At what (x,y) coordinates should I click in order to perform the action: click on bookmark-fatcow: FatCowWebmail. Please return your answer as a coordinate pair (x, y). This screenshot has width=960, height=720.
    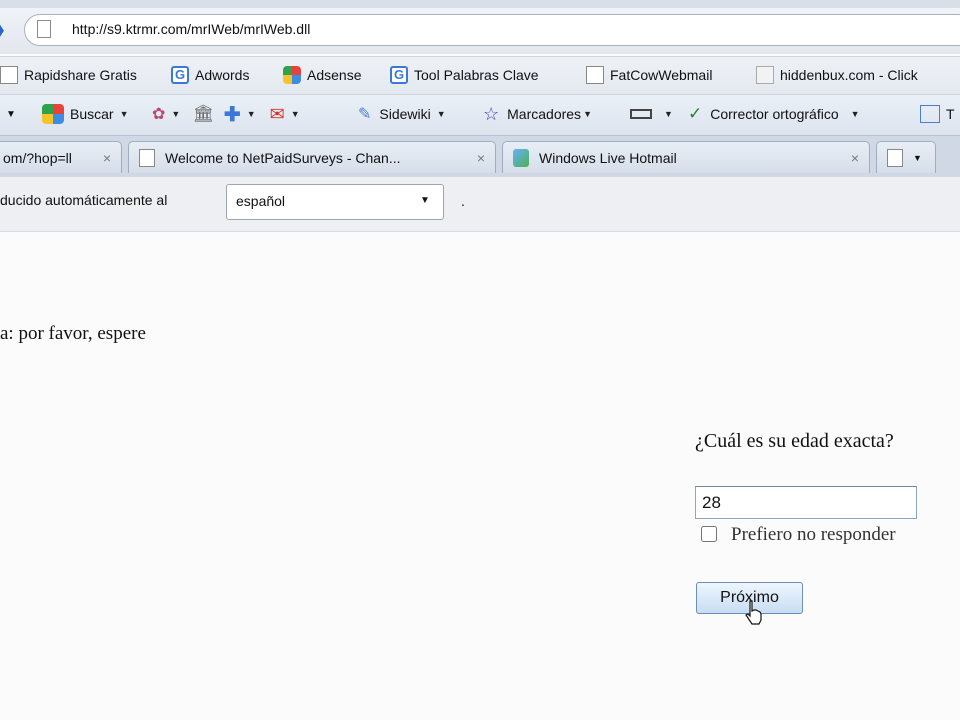
    Looking at the image, I should click on (649, 75).